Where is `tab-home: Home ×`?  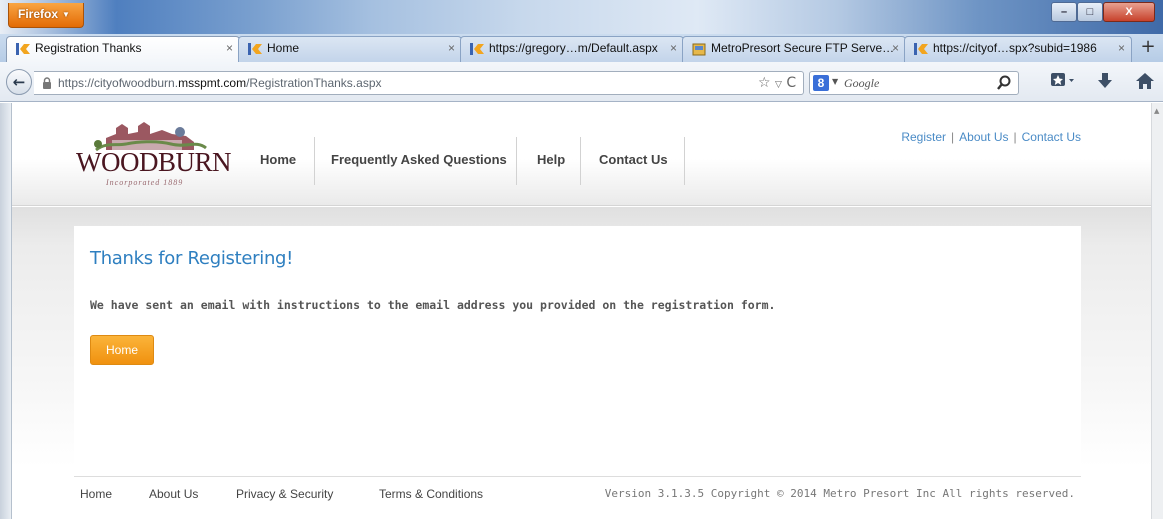 tab-home: Home × is located at coordinates (350, 49).